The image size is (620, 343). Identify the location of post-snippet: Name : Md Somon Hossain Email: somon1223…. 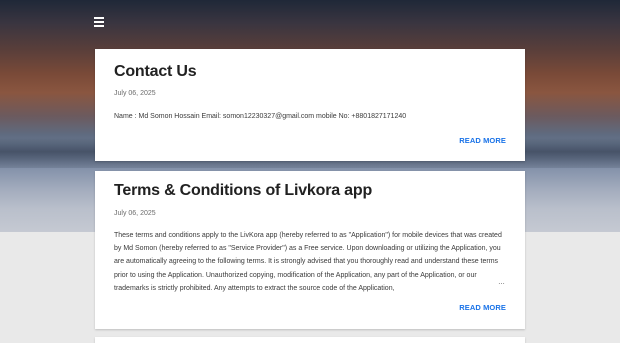
(260, 116).